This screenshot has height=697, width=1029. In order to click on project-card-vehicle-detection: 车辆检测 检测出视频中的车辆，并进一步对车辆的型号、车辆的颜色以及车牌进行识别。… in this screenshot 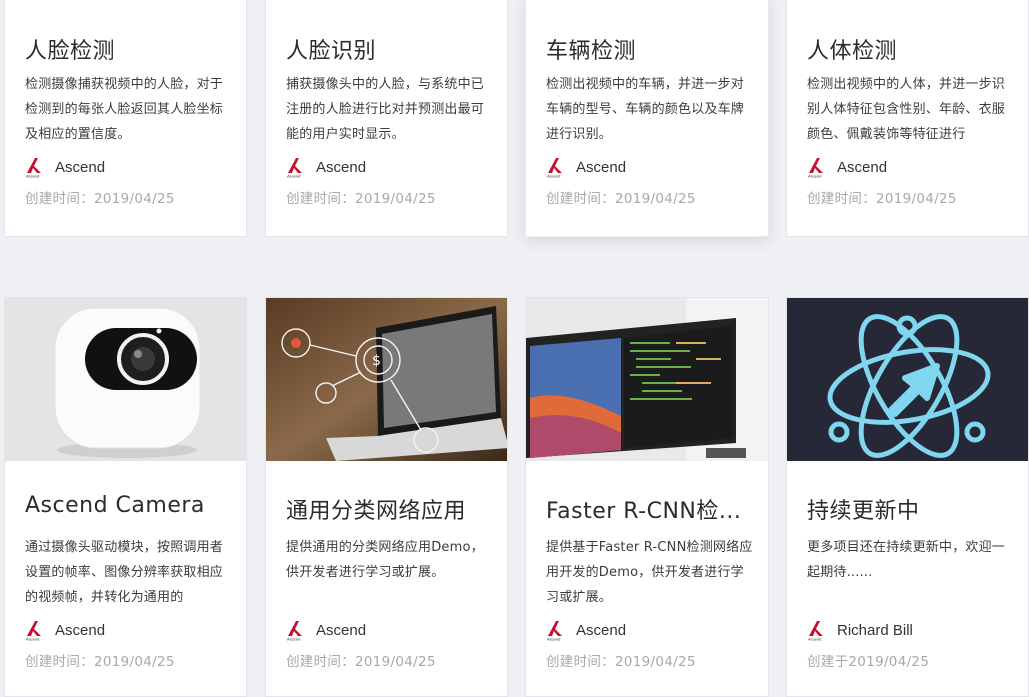, I will do `click(647, 118)`.